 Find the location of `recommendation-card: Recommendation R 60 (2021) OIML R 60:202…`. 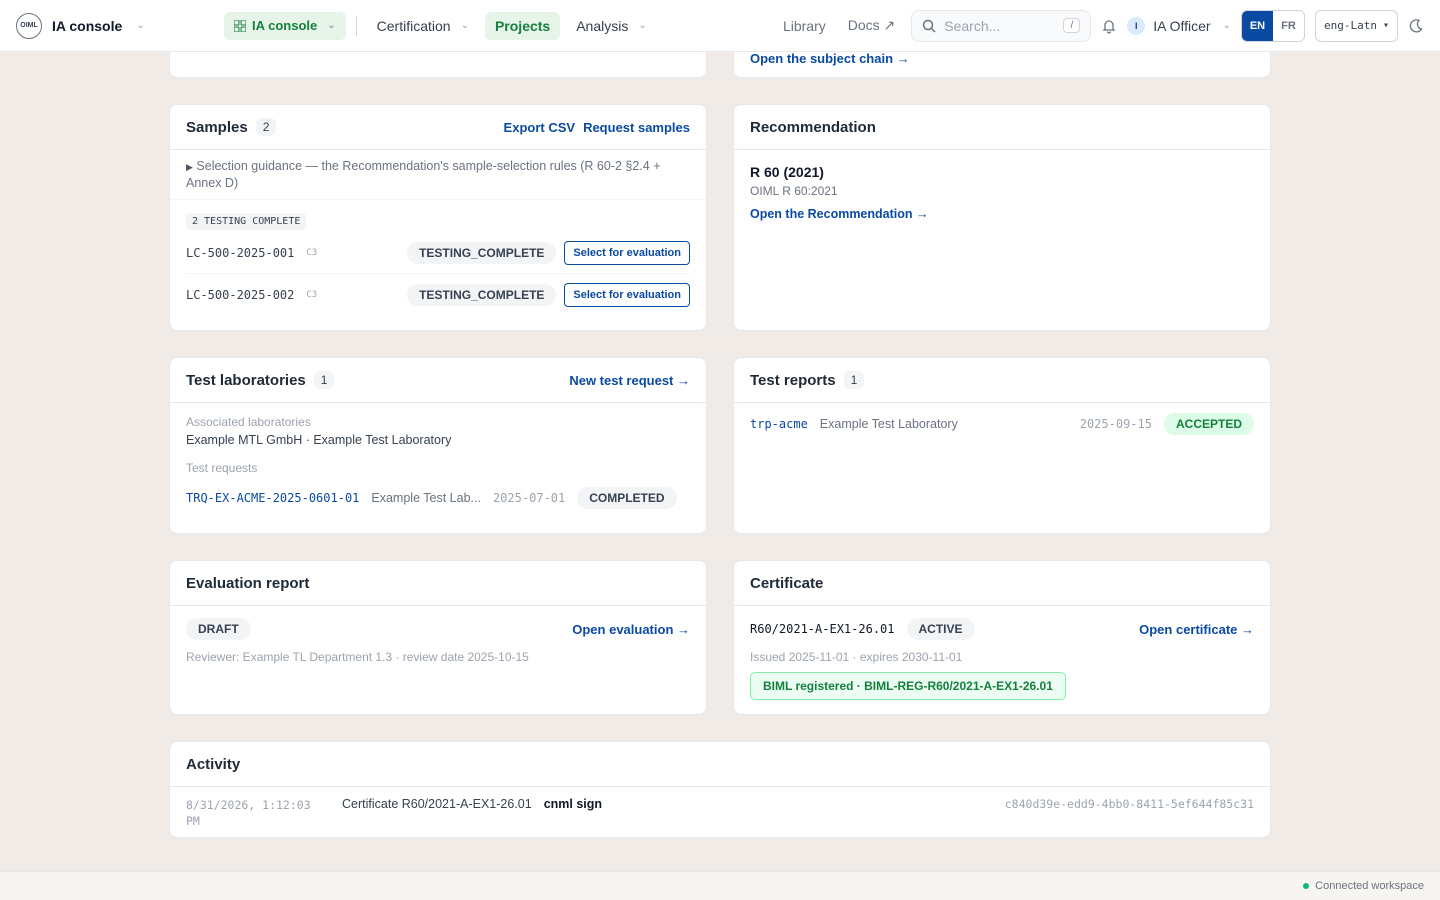

recommendation-card: Recommendation R 60 (2021) OIML R 60:202… is located at coordinates (1002, 217).